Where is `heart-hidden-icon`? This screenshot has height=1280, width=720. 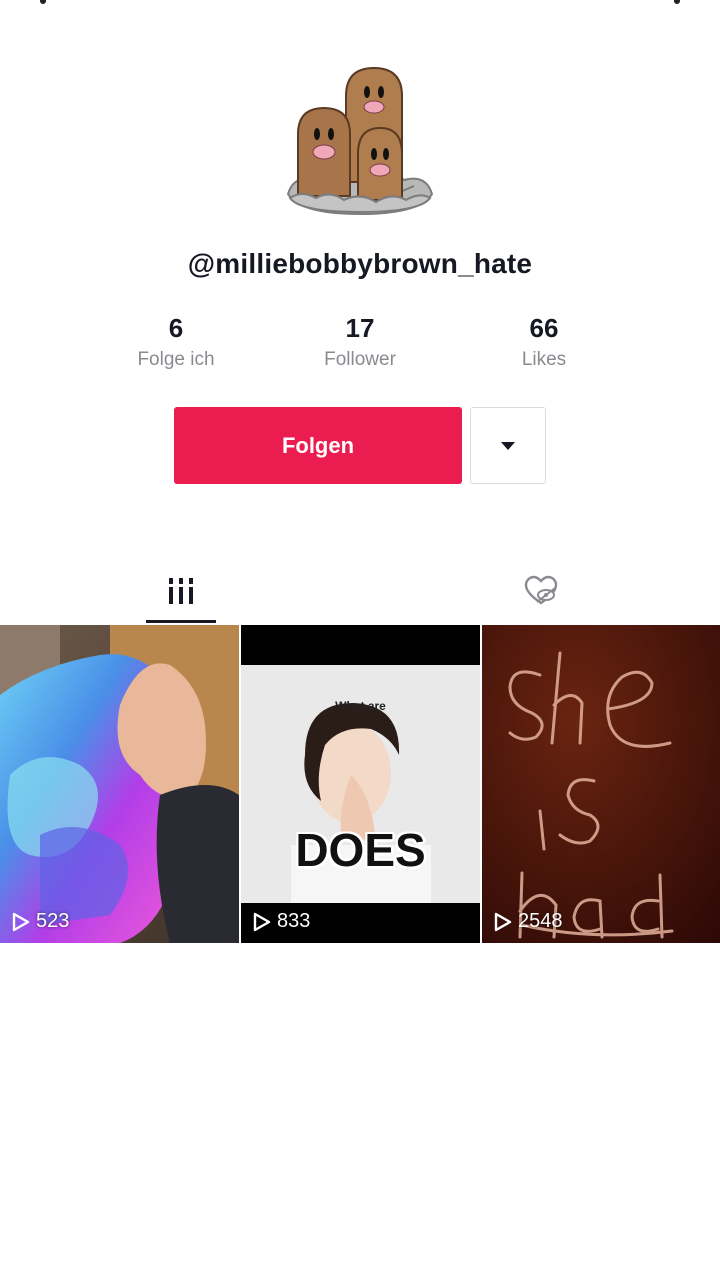
heart-hidden-icon is located at coordinates (541, 590).